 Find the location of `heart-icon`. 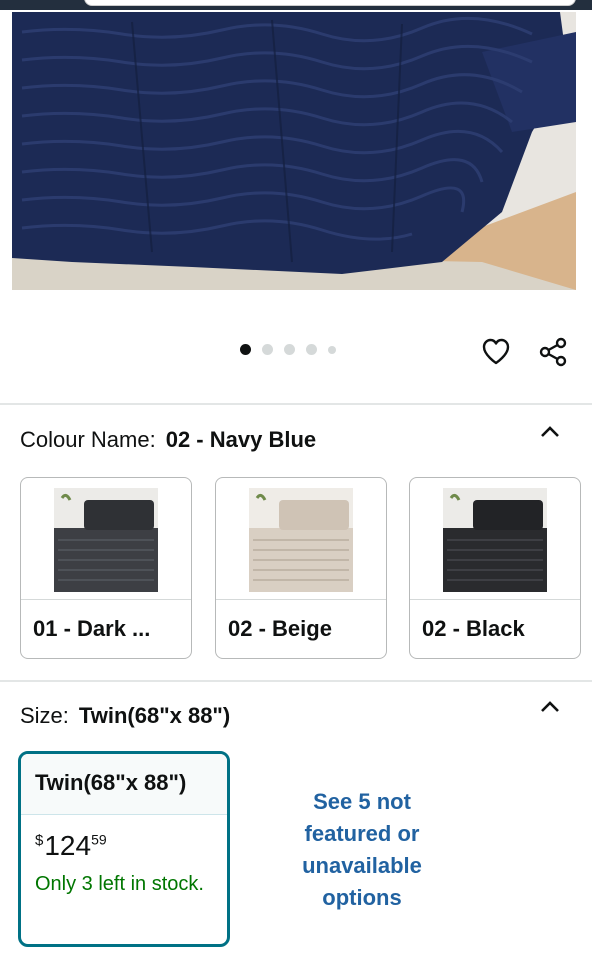

heart-icon is located at coordinates (496, 352).